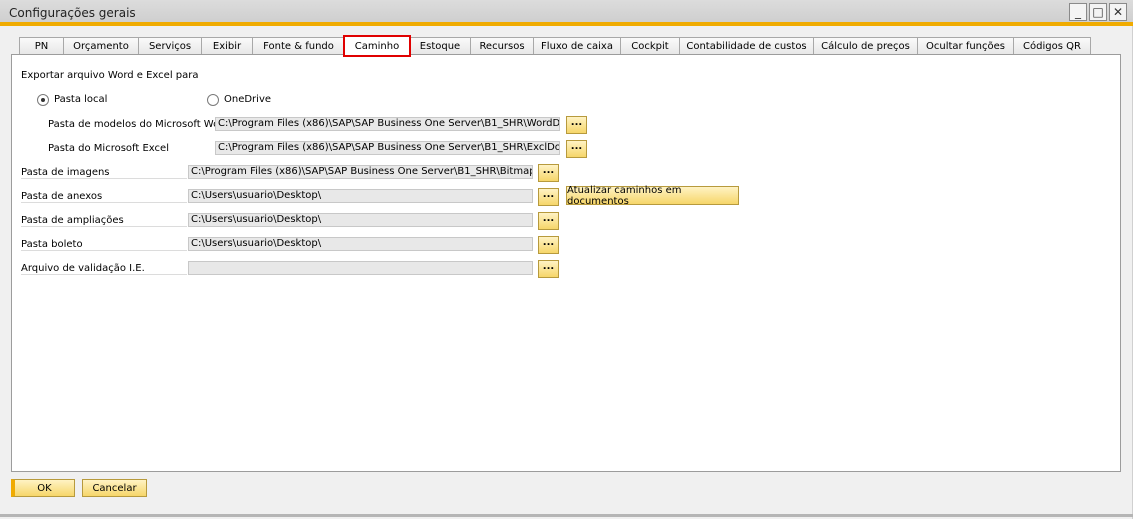  I want to click on tab-cockpit: Cockpit, so click(650, 46).